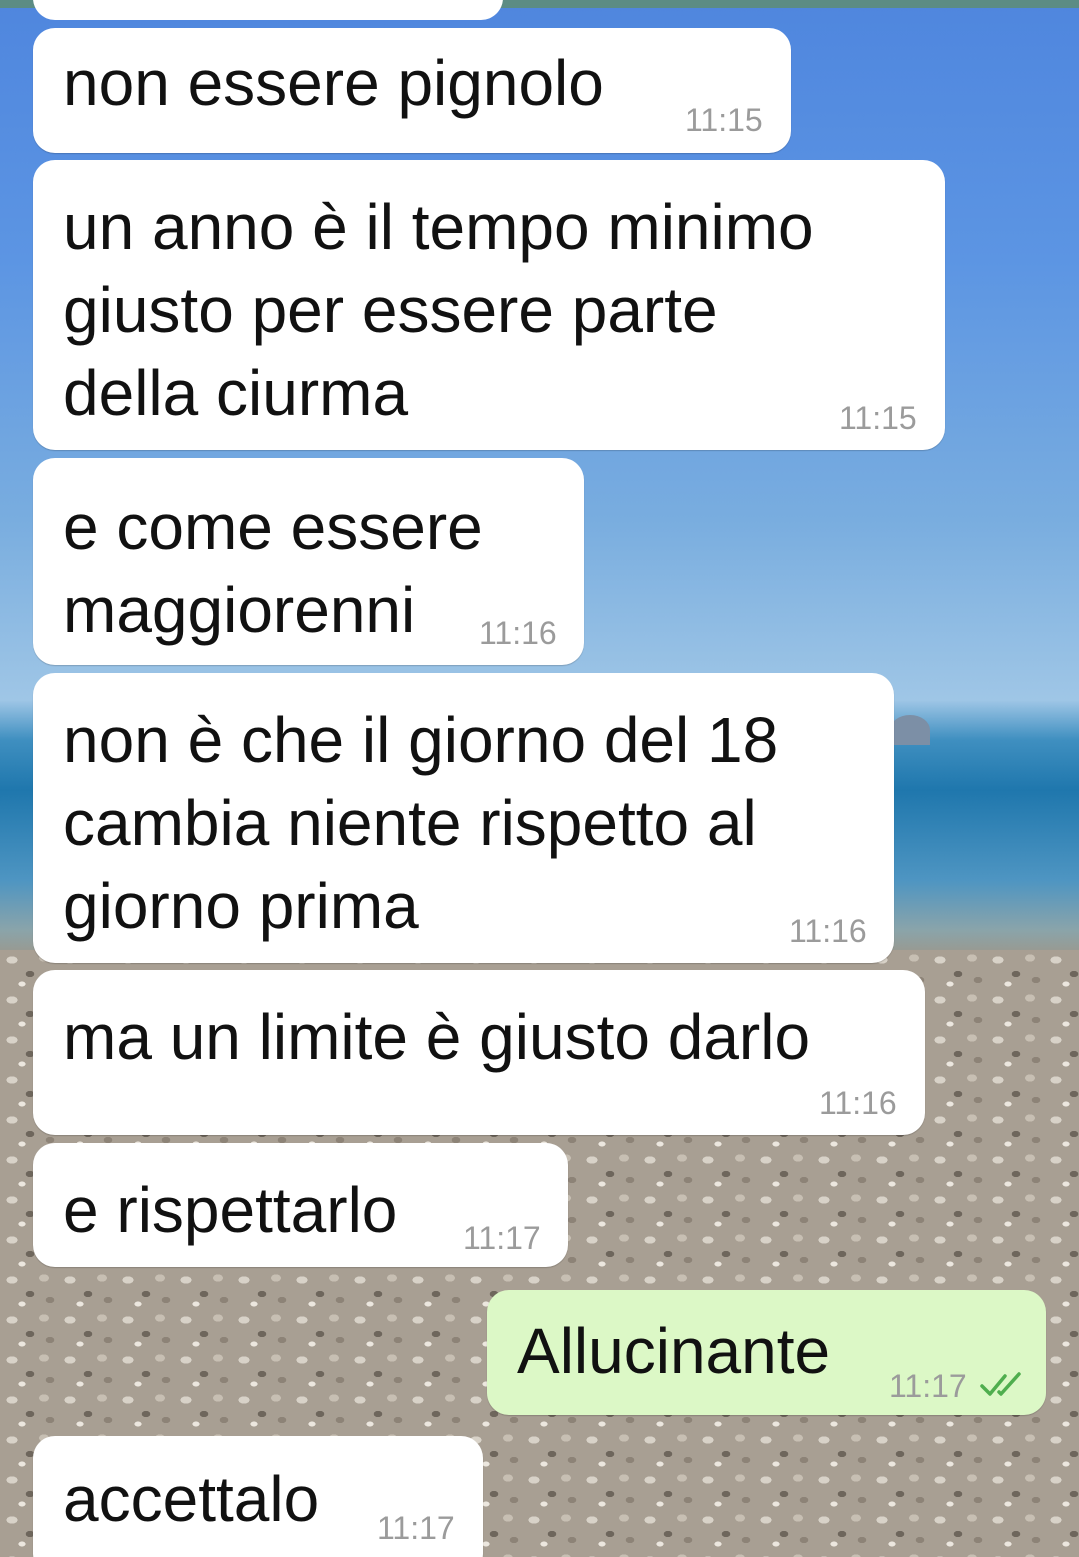  I want to click on message-bubble-outgoing: Allucinante 11:17, so click(766, 1352).